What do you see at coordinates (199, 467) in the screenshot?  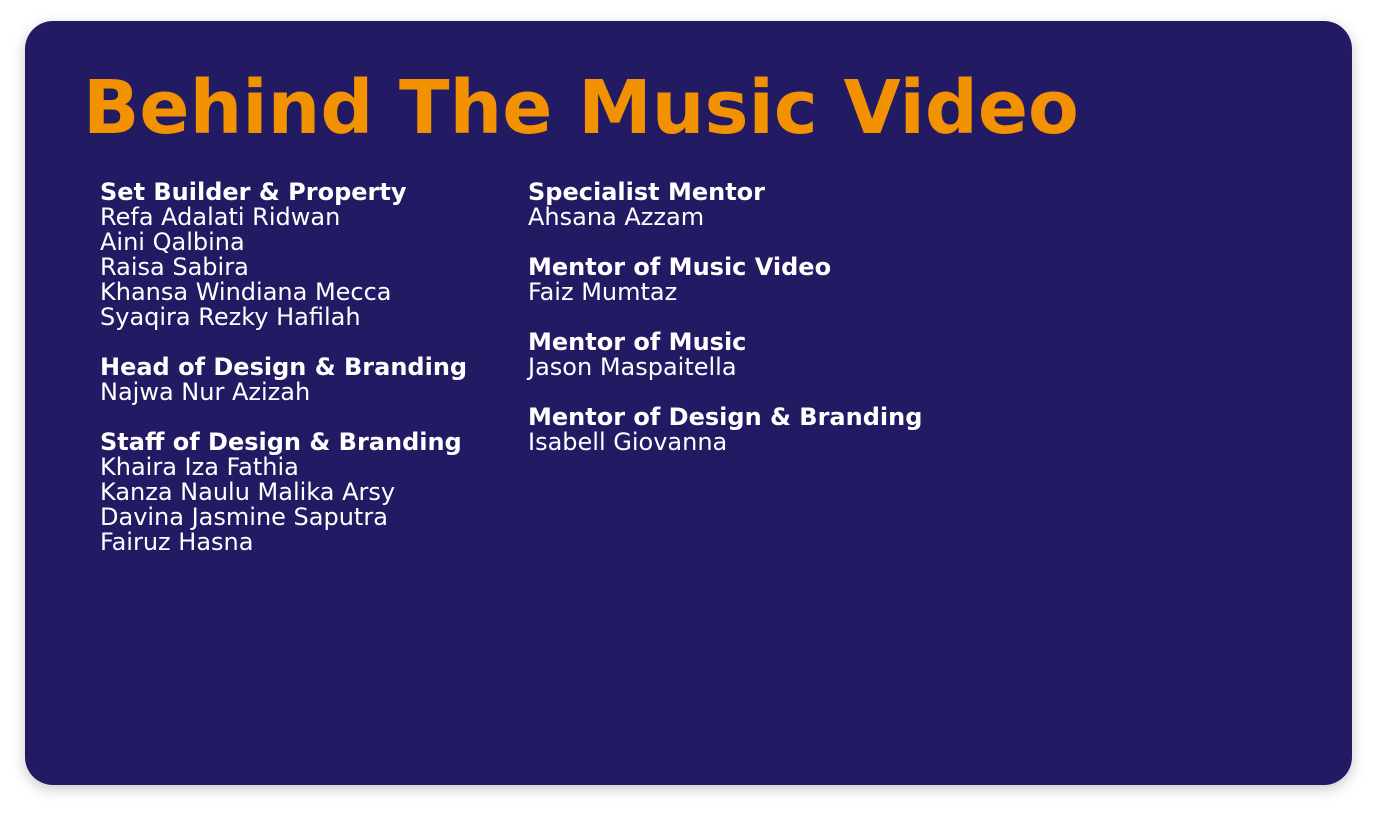 I see `person-name: Khaira Iza Fathia` at bounding box center [199, 467].